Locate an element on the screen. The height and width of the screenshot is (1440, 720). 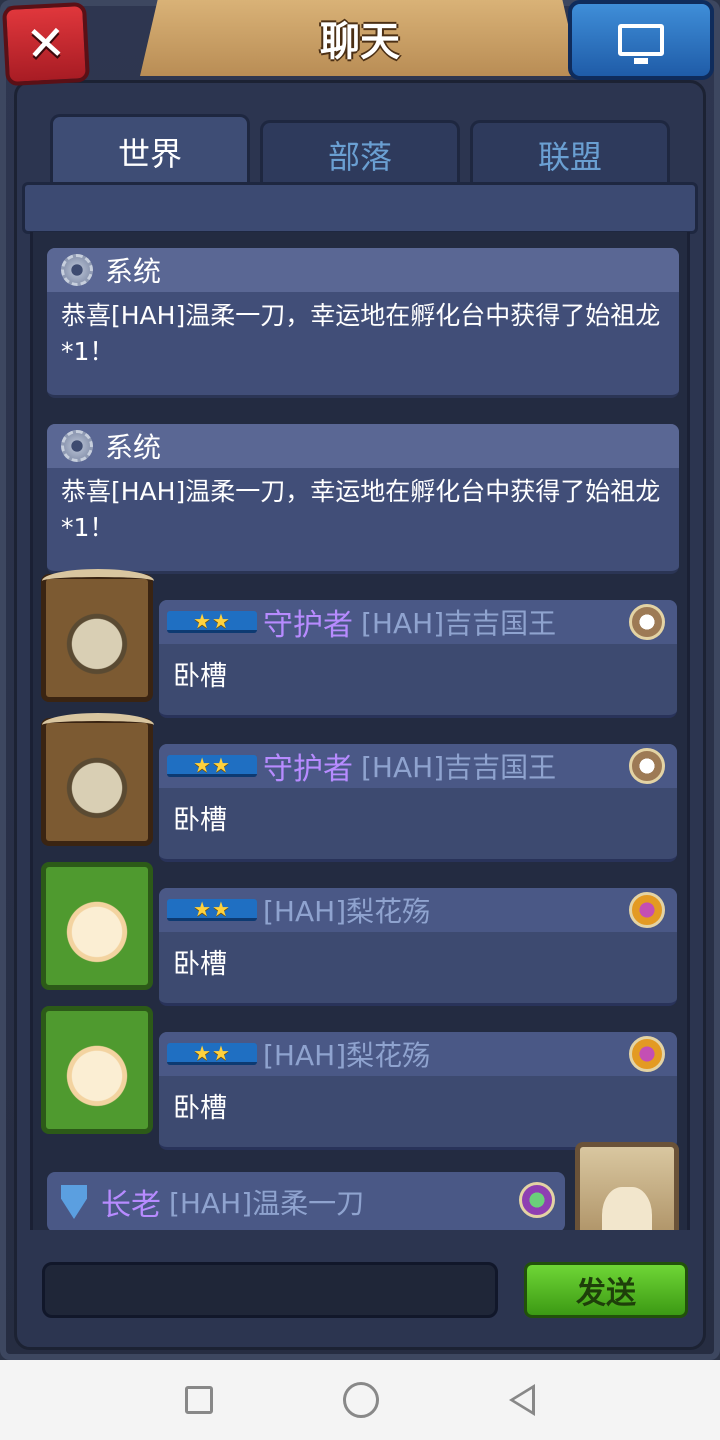
channel-tabs: 世界 部落 联盟 is located at coordinates (360, 150).